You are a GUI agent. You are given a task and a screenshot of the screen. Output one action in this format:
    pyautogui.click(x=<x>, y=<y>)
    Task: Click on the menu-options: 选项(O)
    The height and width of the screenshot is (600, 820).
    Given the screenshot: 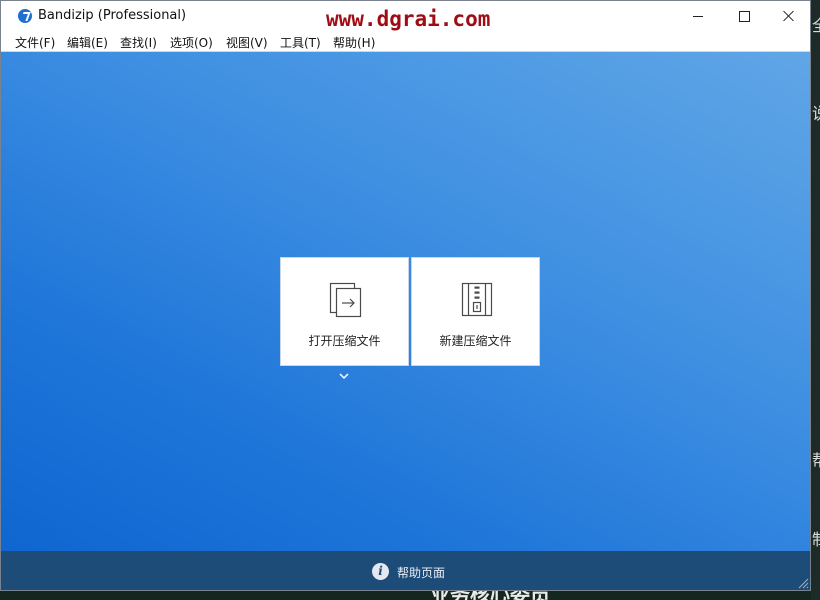 What is the action you would take?
    pyautogui.click(x=191, y=42)
    